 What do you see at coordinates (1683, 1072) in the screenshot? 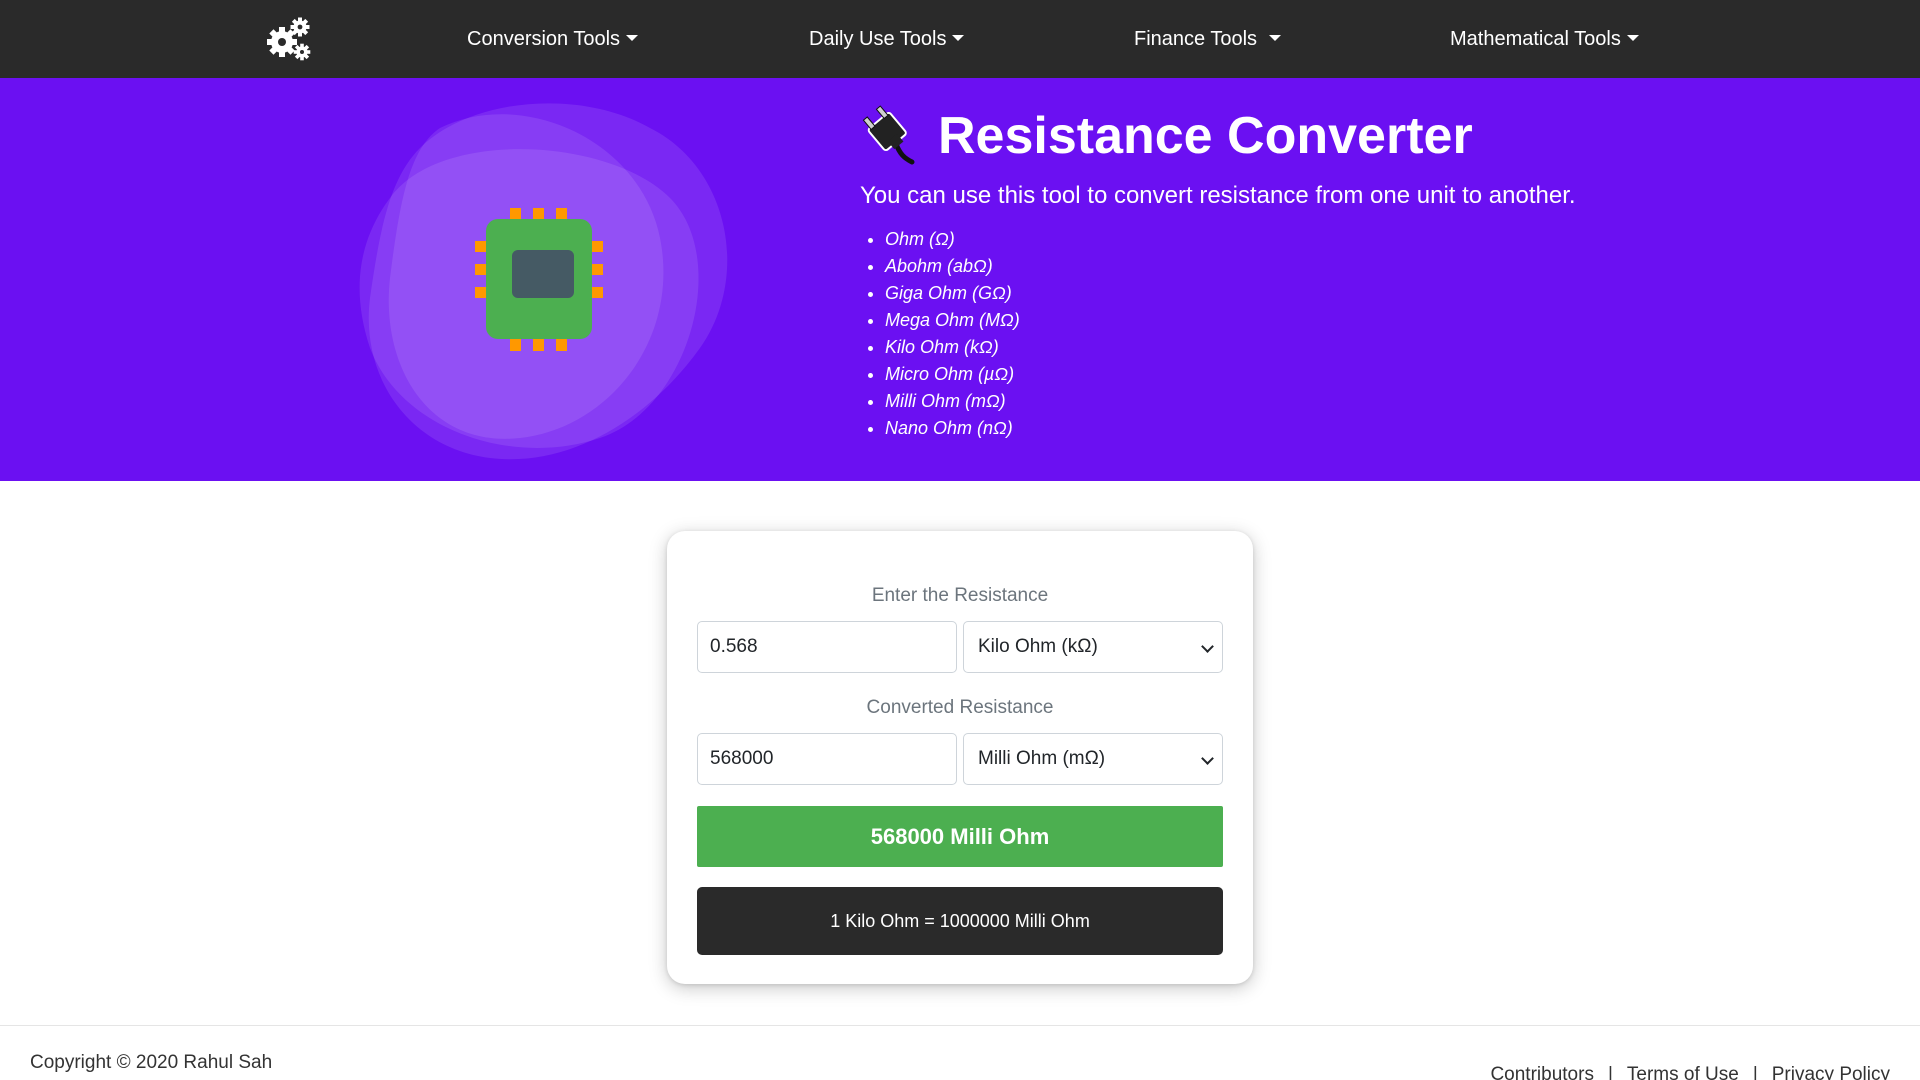
I see `terms-of-use-link: Terms of Use` at bounding box center [1683, 1072].